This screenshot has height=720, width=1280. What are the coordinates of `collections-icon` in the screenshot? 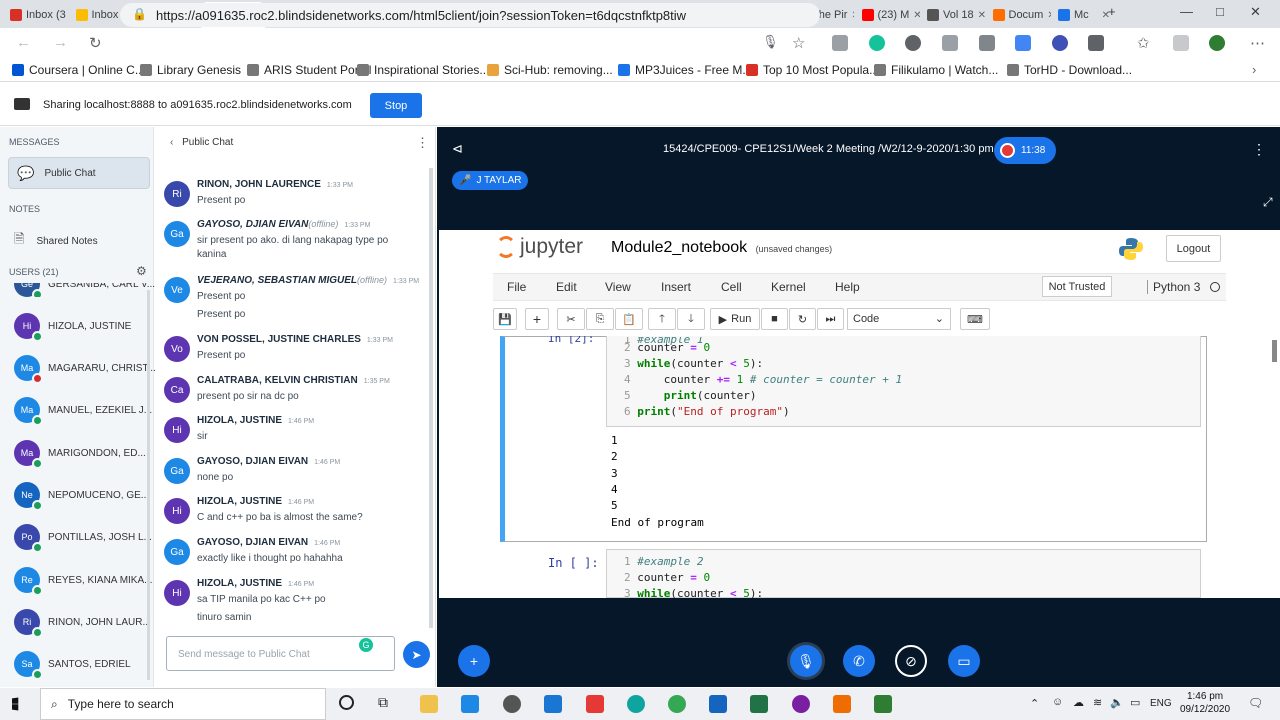 It's located at (1181, 43).